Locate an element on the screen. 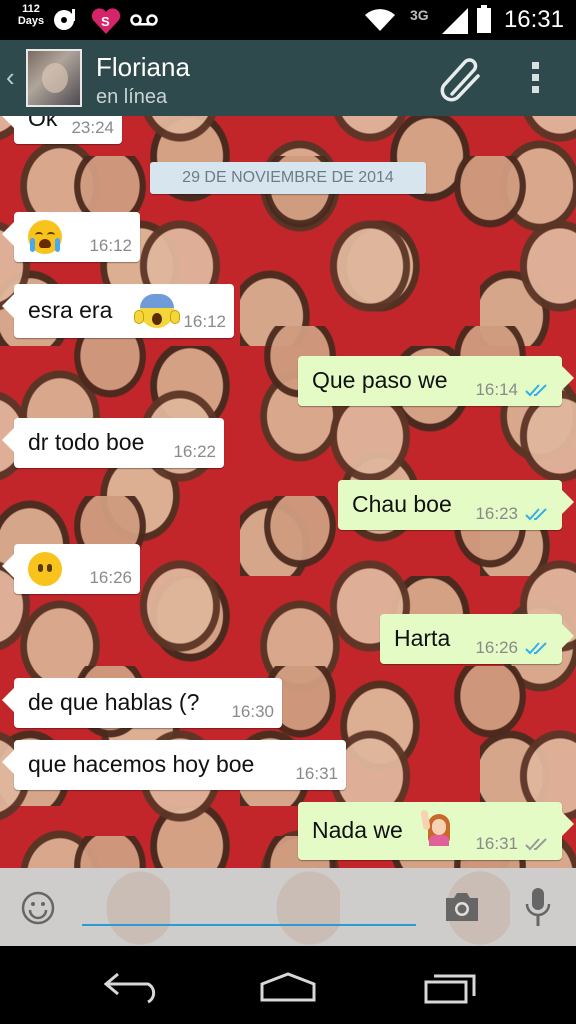 The width and height of the screenshot is (576, 1024). battery-icon is located at coordinates (484, 19).